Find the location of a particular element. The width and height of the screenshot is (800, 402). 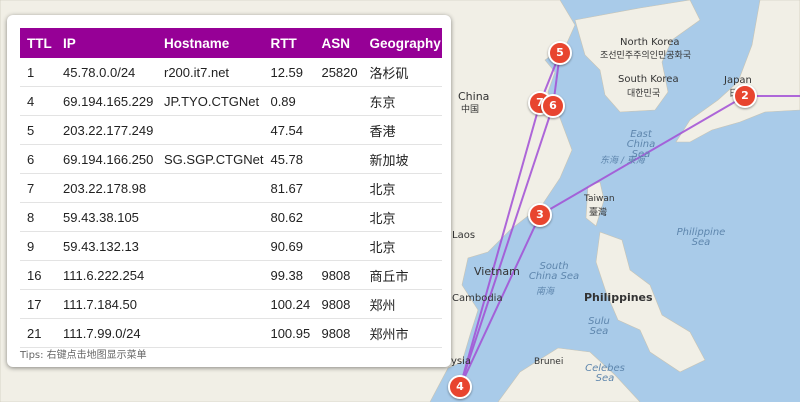

table-row: 16 111.6.222.254 99.38 9808 商丘市 is located at coordinates (231, 275).